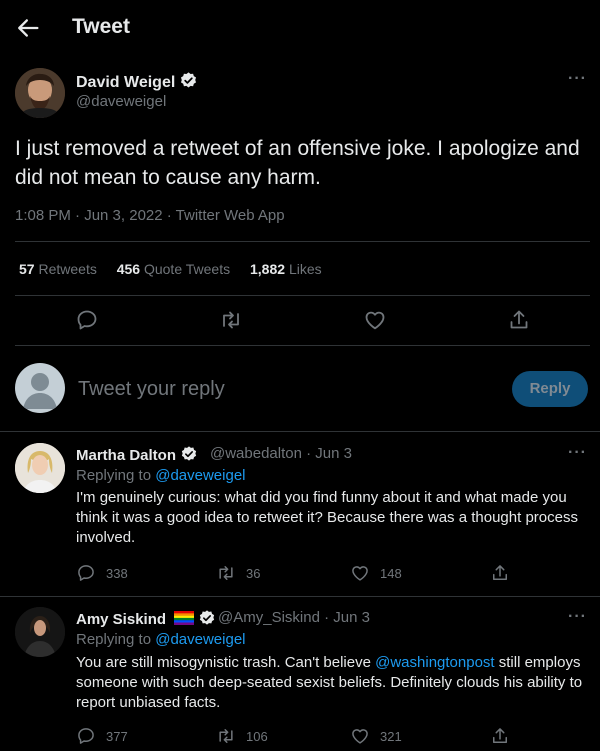 This screenshot has height=751, width=600. I want to click on composer-avatar, so click(40, 388).